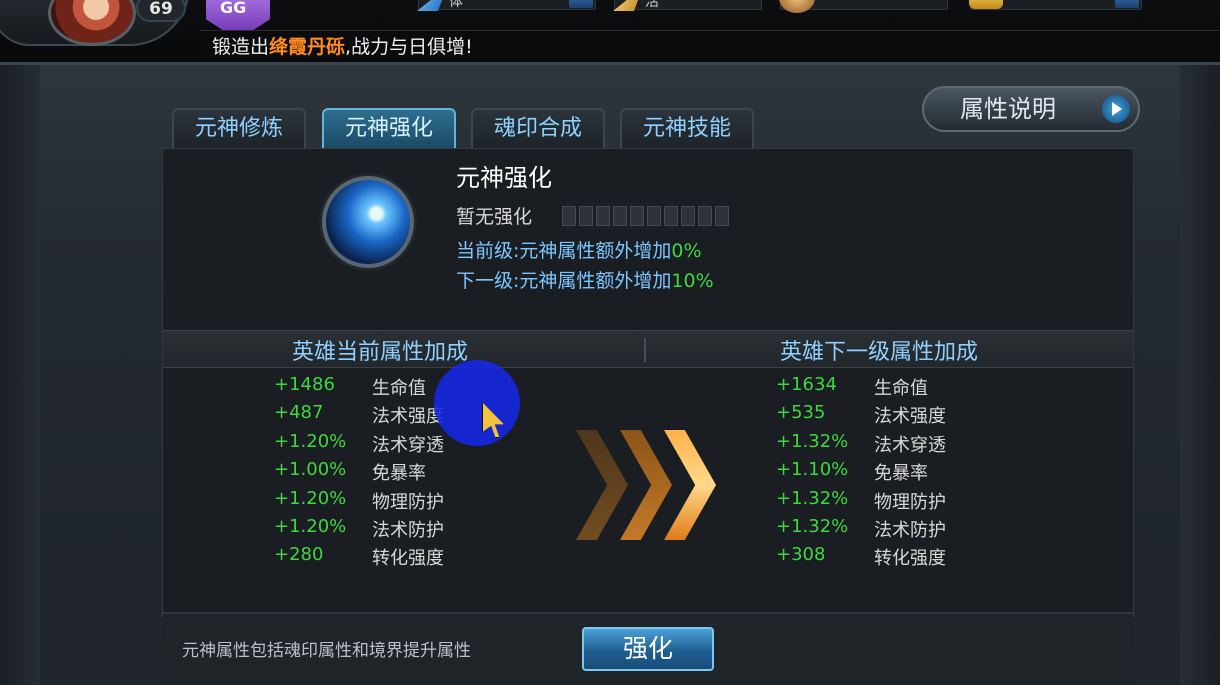 This screenshot has width=1220, height=685. I want to click on soul-orb-icon, so click(368, 222).